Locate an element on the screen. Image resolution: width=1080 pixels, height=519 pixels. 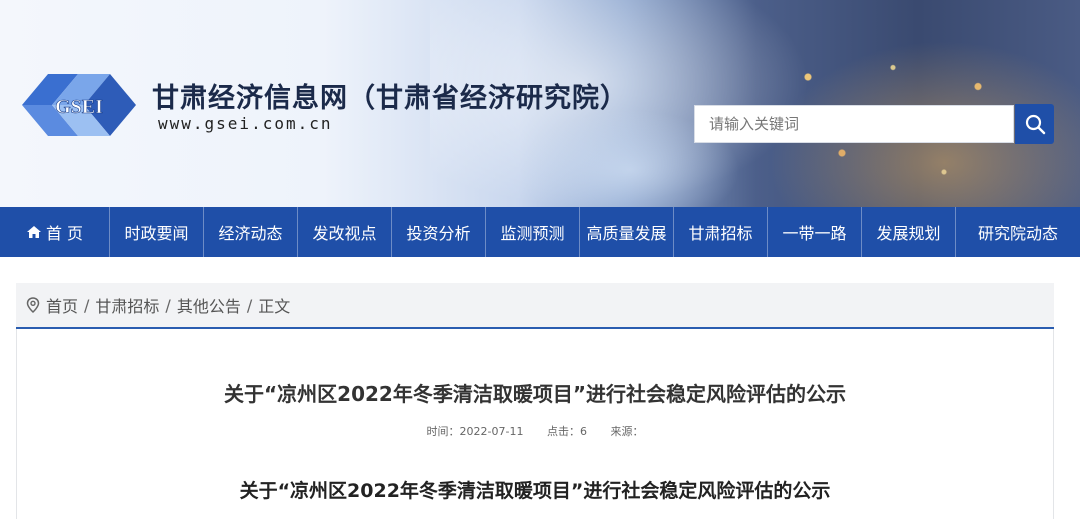
nav-label: 发展规划 is located at coordinates (908, 233).